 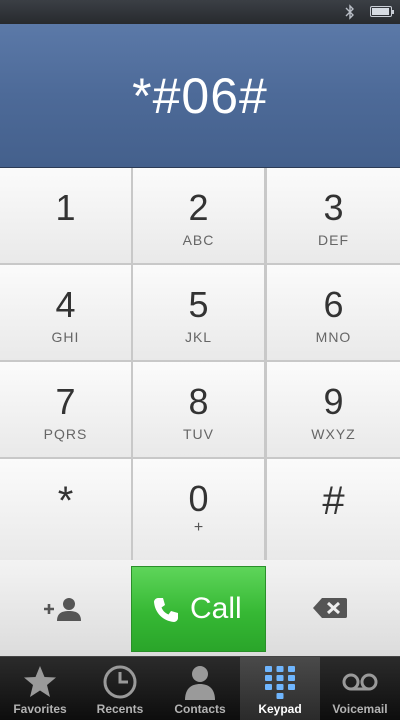 What do you see at coordinates (198, 401) in the screenshot?
I see `key-digit: 8` at bounding box center [198, 401].